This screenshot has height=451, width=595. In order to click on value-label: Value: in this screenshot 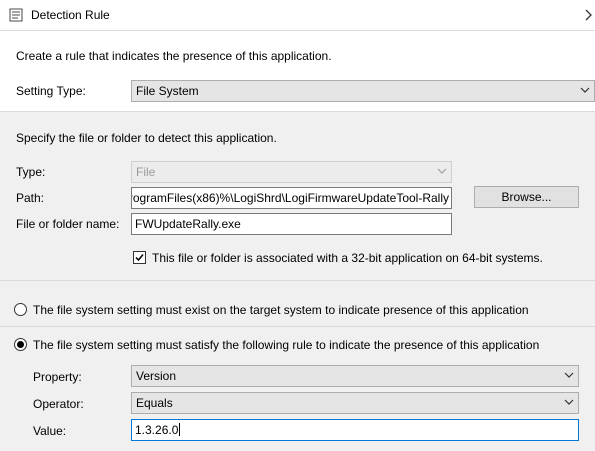, I will do `click(50, 431)`.